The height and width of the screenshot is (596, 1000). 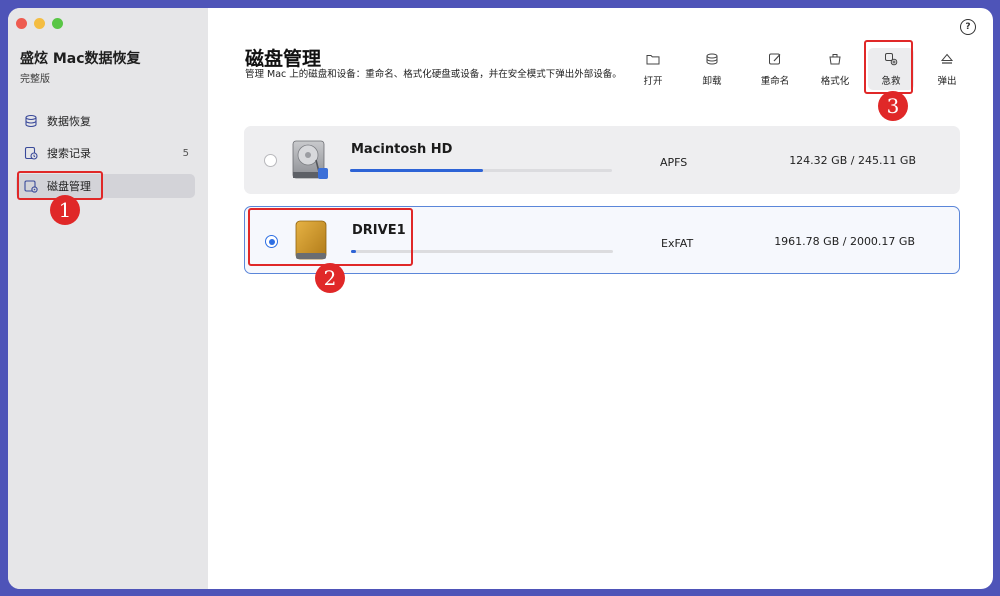 What do you see at coordinates (270, 160) in the screenshot?
I see `disk-radio` at bounding box center [270, 160].